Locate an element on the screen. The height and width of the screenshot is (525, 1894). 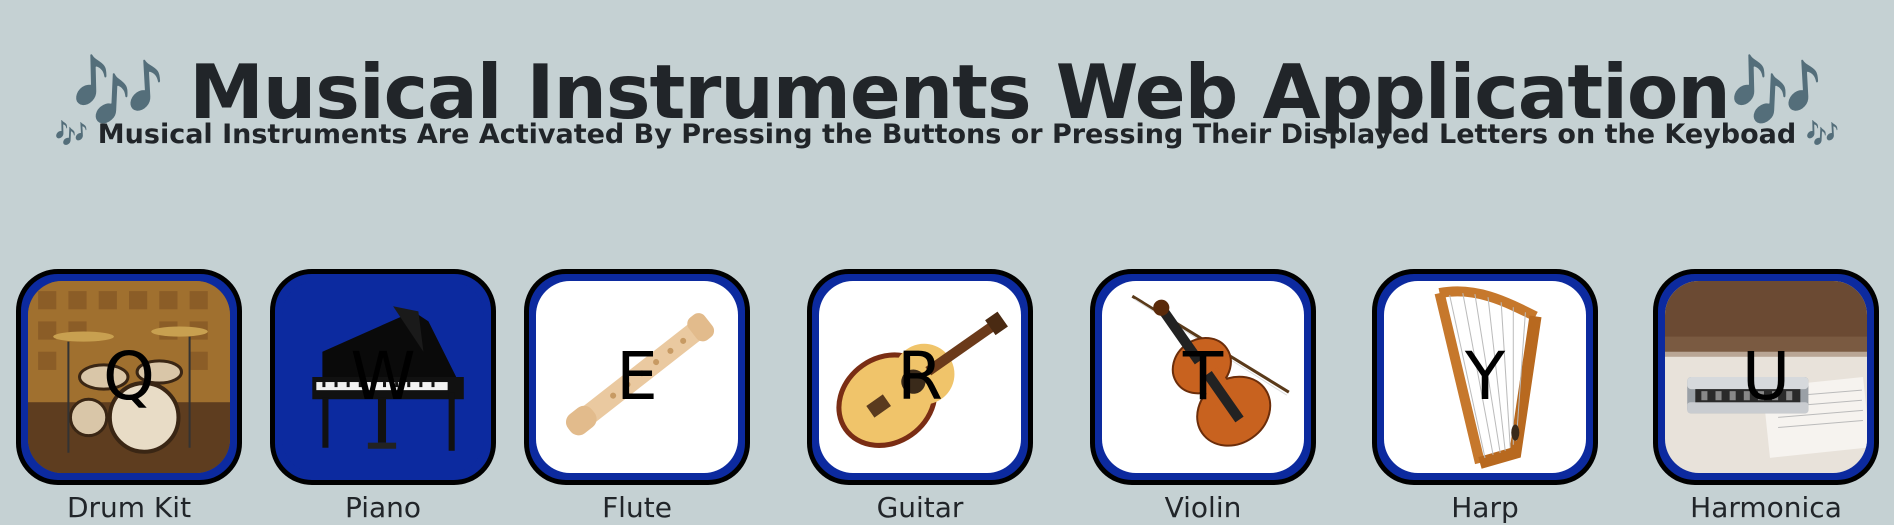
piano-button: W is located at coordinates (383, 377).